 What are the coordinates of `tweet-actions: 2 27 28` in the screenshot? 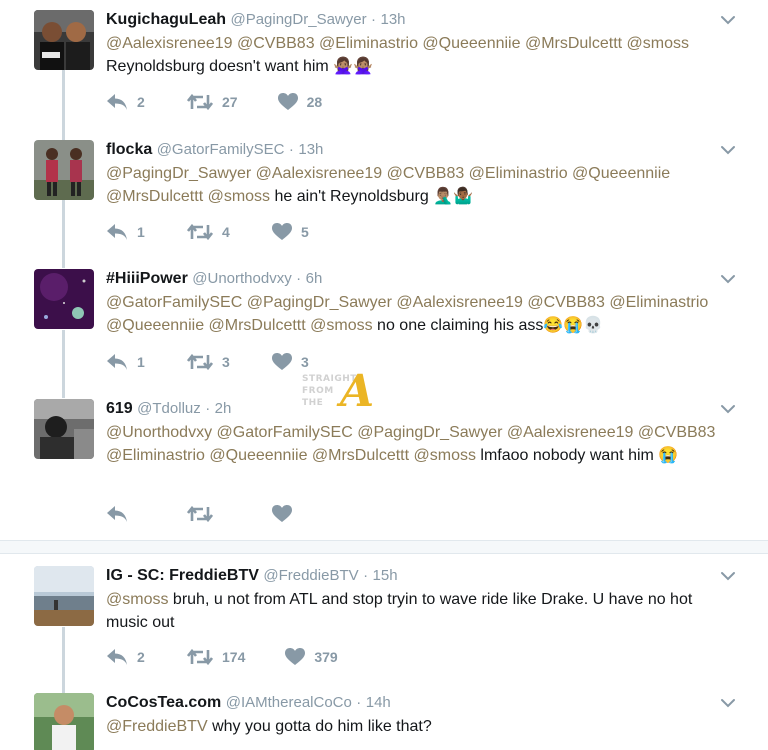 It's located at (234, 102).